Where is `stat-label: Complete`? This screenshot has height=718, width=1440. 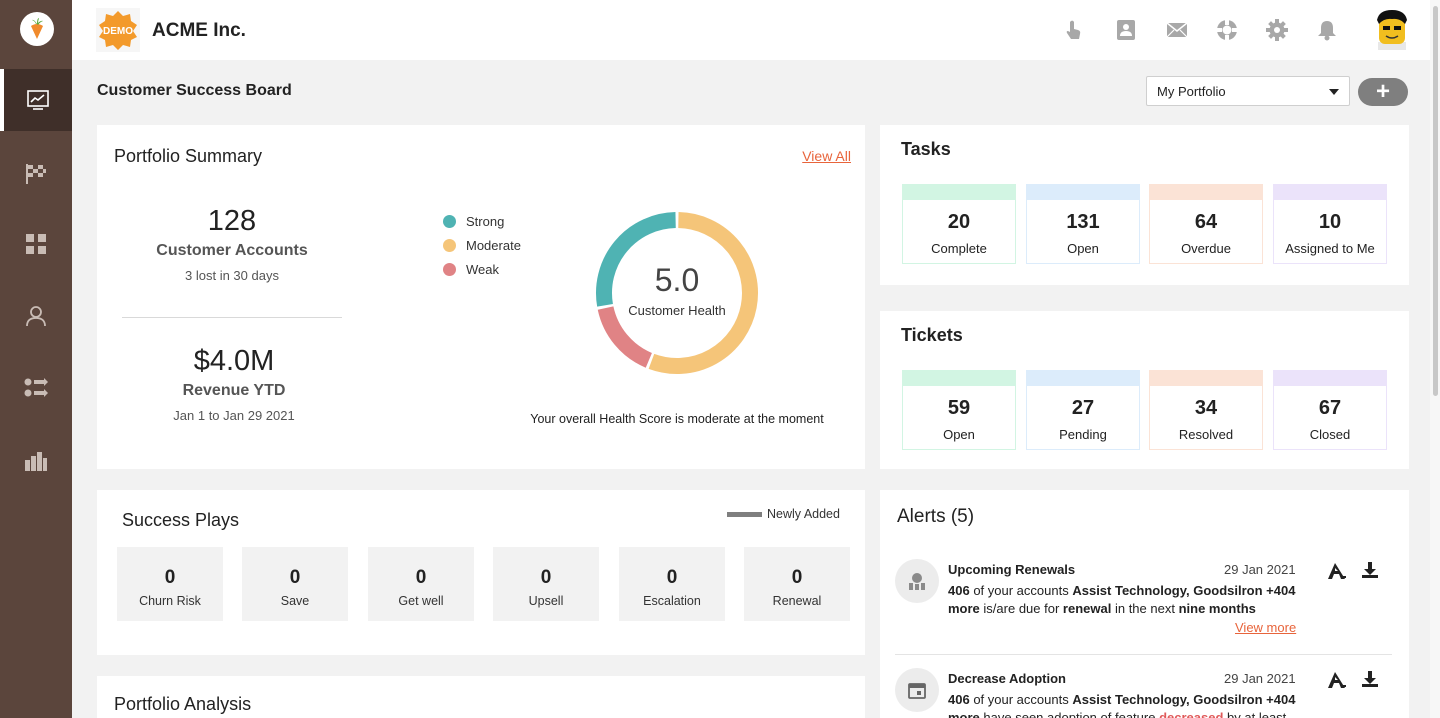
stat-label: Complete is located at coordinates (959, 248).